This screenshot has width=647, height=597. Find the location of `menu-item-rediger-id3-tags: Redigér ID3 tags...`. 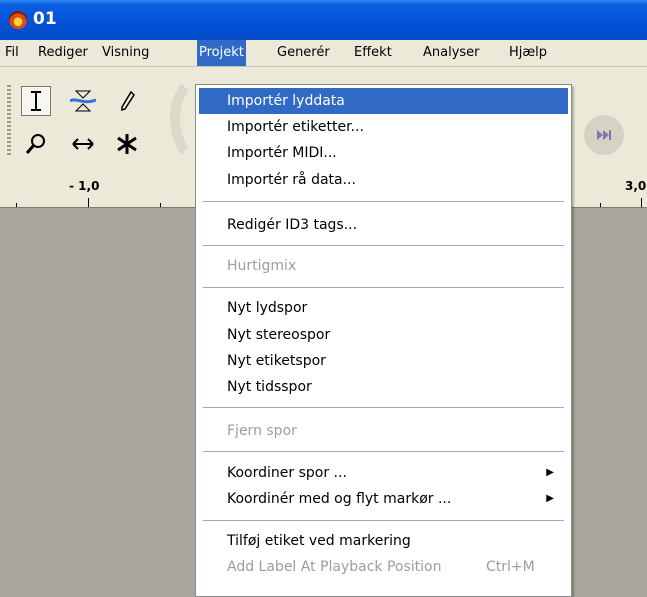

menu-item-rediger-id3-tags: Redigér ID3 tags... is located at coordinates (383, 225).